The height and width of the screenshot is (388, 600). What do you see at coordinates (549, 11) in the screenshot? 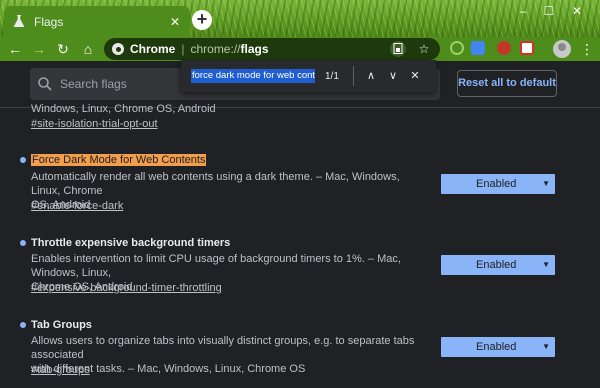
I see `maximize-button: ☐` at bounding box center [549, 11].